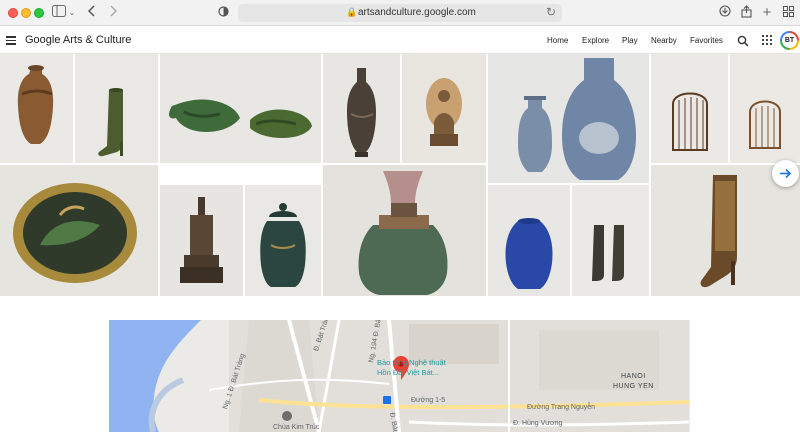 The height and width of the screenshot is (432, 800). What do you see at coordinates (746, 13) in the screenshot?
I see `share-icon` at bounding box center [746, 13].